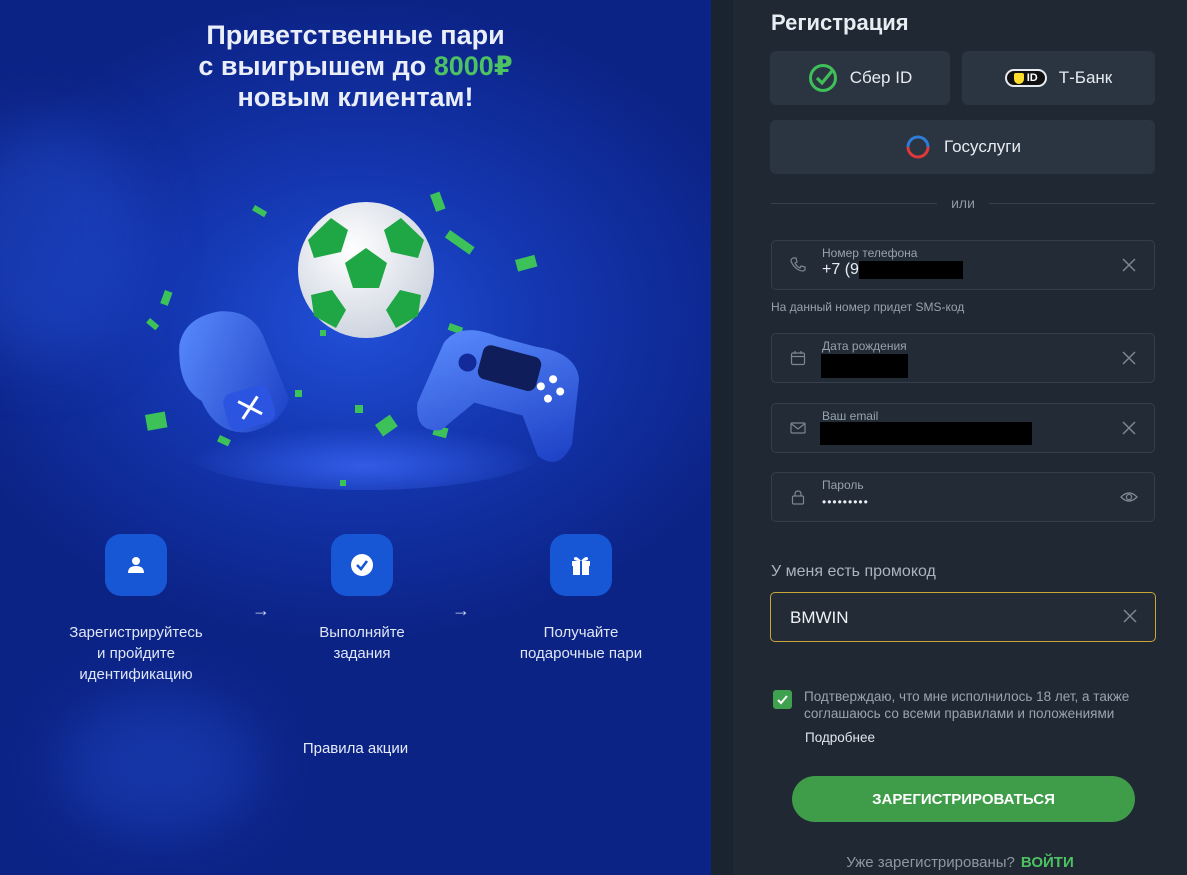 The width and height of the screenshot is (1187, 875). I want to click on user-icon, so click(136, 565).